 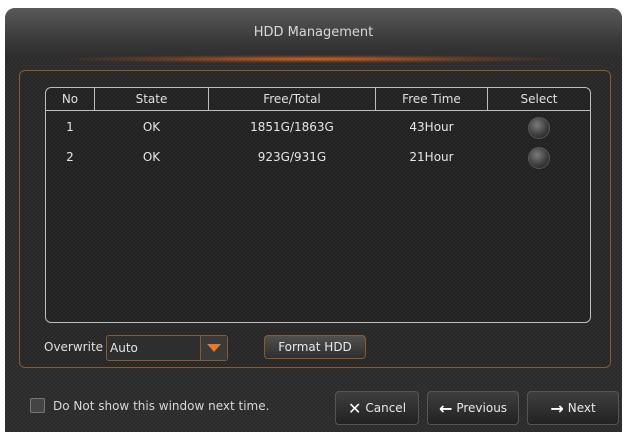 I want to click on dont-show-checkbox, so click(x=37, y=405).